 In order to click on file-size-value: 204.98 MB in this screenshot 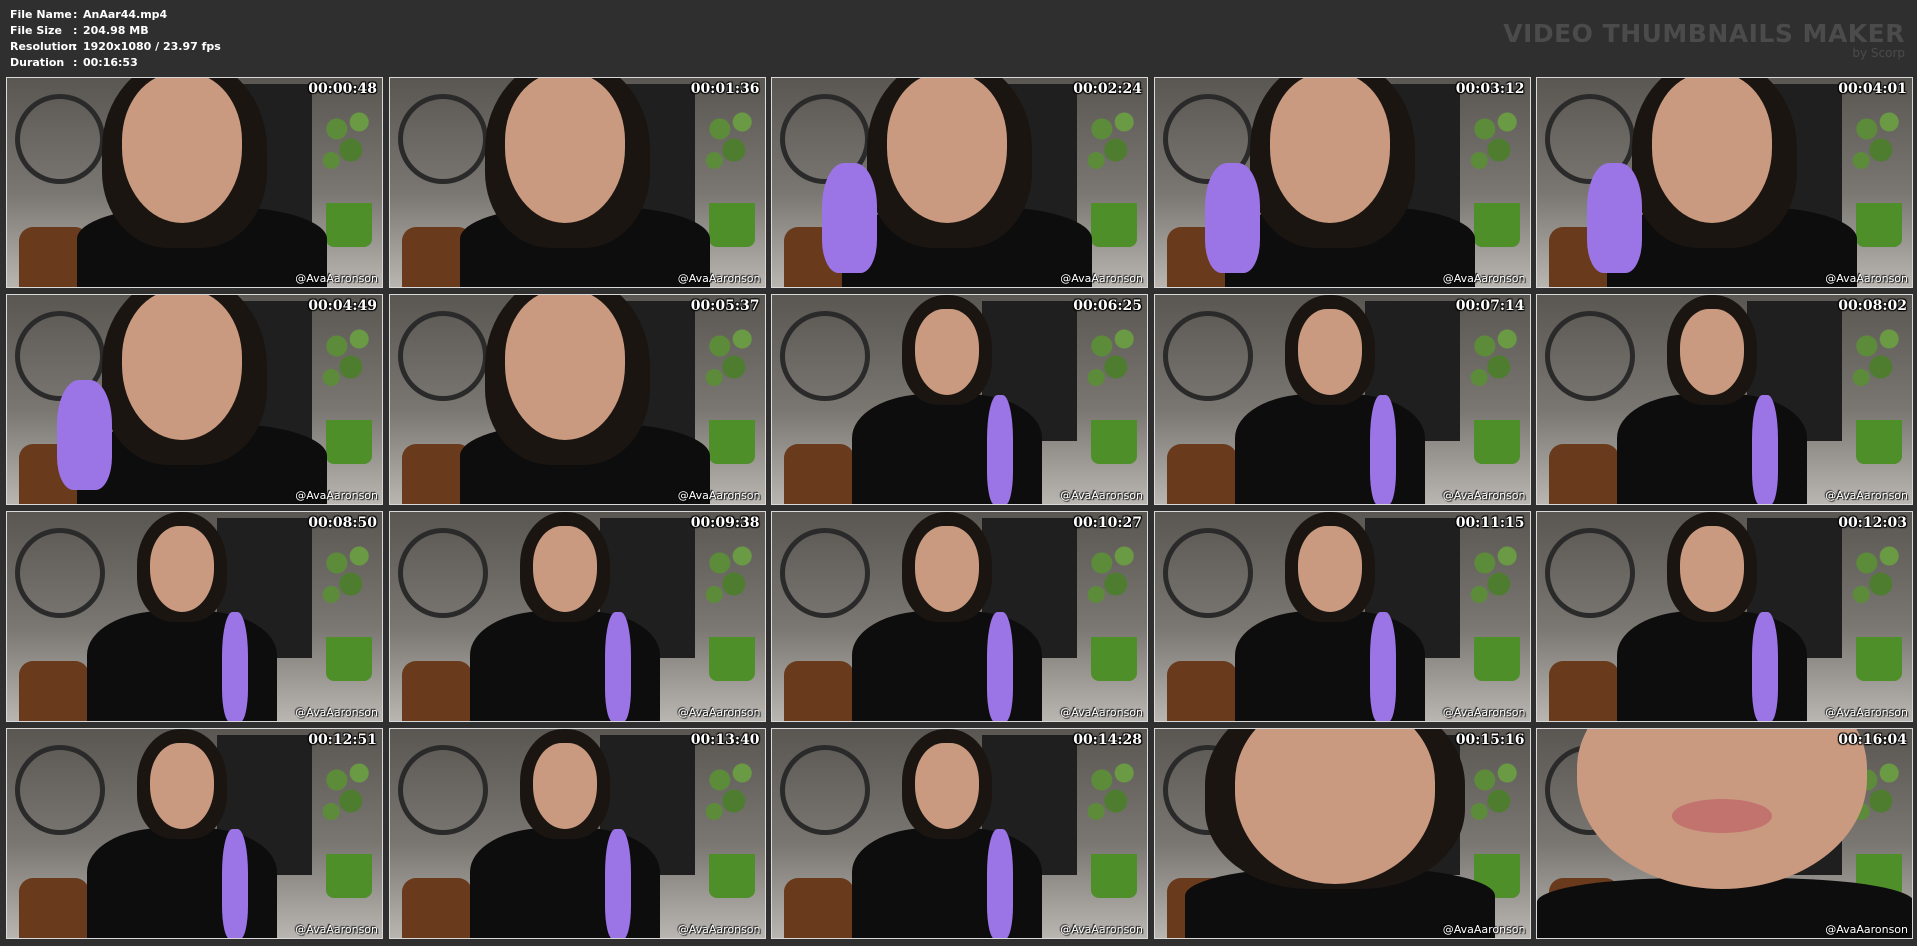, I will do `click(116, 30)`.